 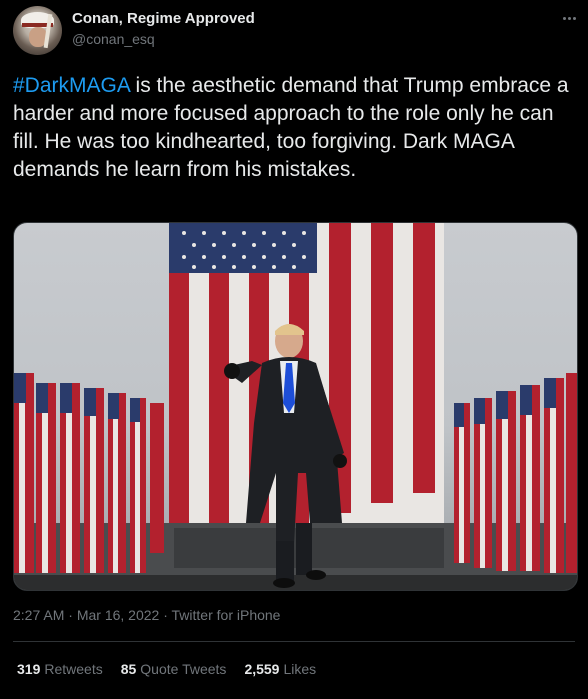 I want to click on engagement-stats: 319 Retweets 85 Quote Tweets 2,559 Likes, so click(x=166, y=669).